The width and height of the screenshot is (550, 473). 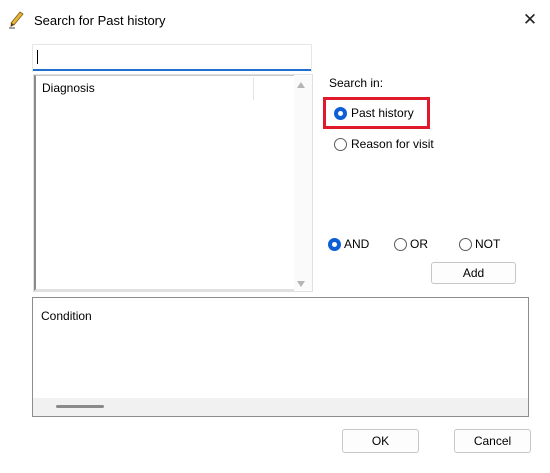 What do you see at coordinates (280, 407) in the screenshot?
I see `horizontal-scrollbar` at bounding box center [280, 407].